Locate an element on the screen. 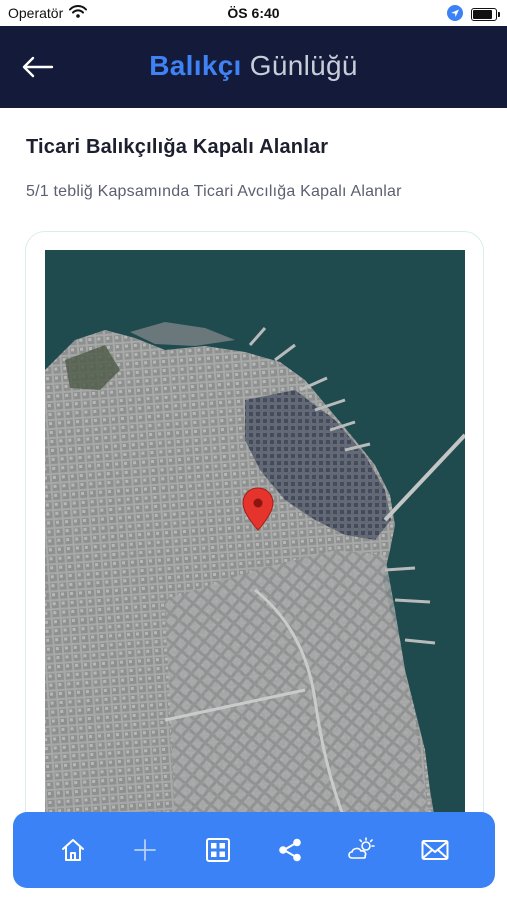 The image size is (507, 900). status-right is located at coordinates (473, 14).